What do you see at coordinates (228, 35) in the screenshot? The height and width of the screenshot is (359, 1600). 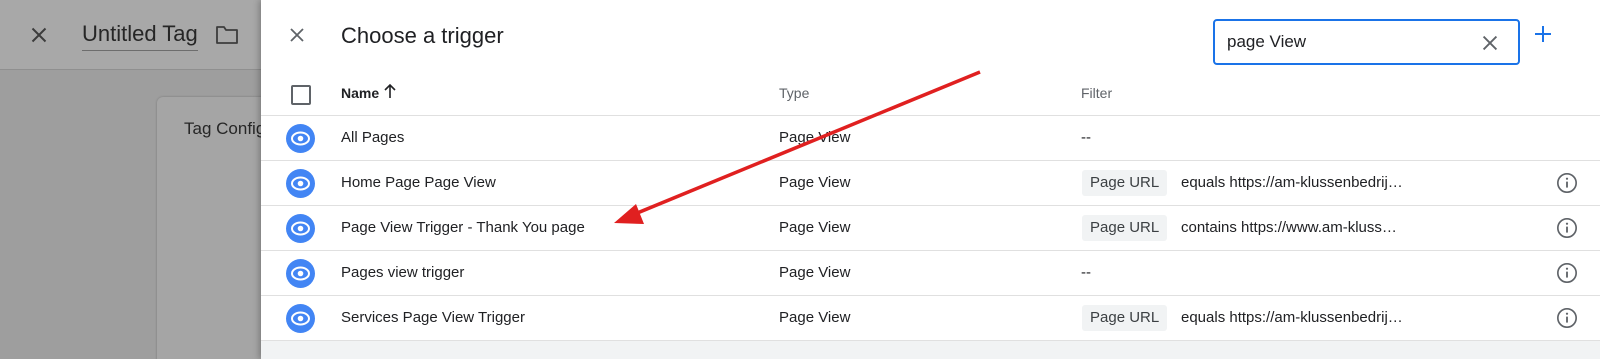 I see `folder-icon` at bounding box center [228, 35].